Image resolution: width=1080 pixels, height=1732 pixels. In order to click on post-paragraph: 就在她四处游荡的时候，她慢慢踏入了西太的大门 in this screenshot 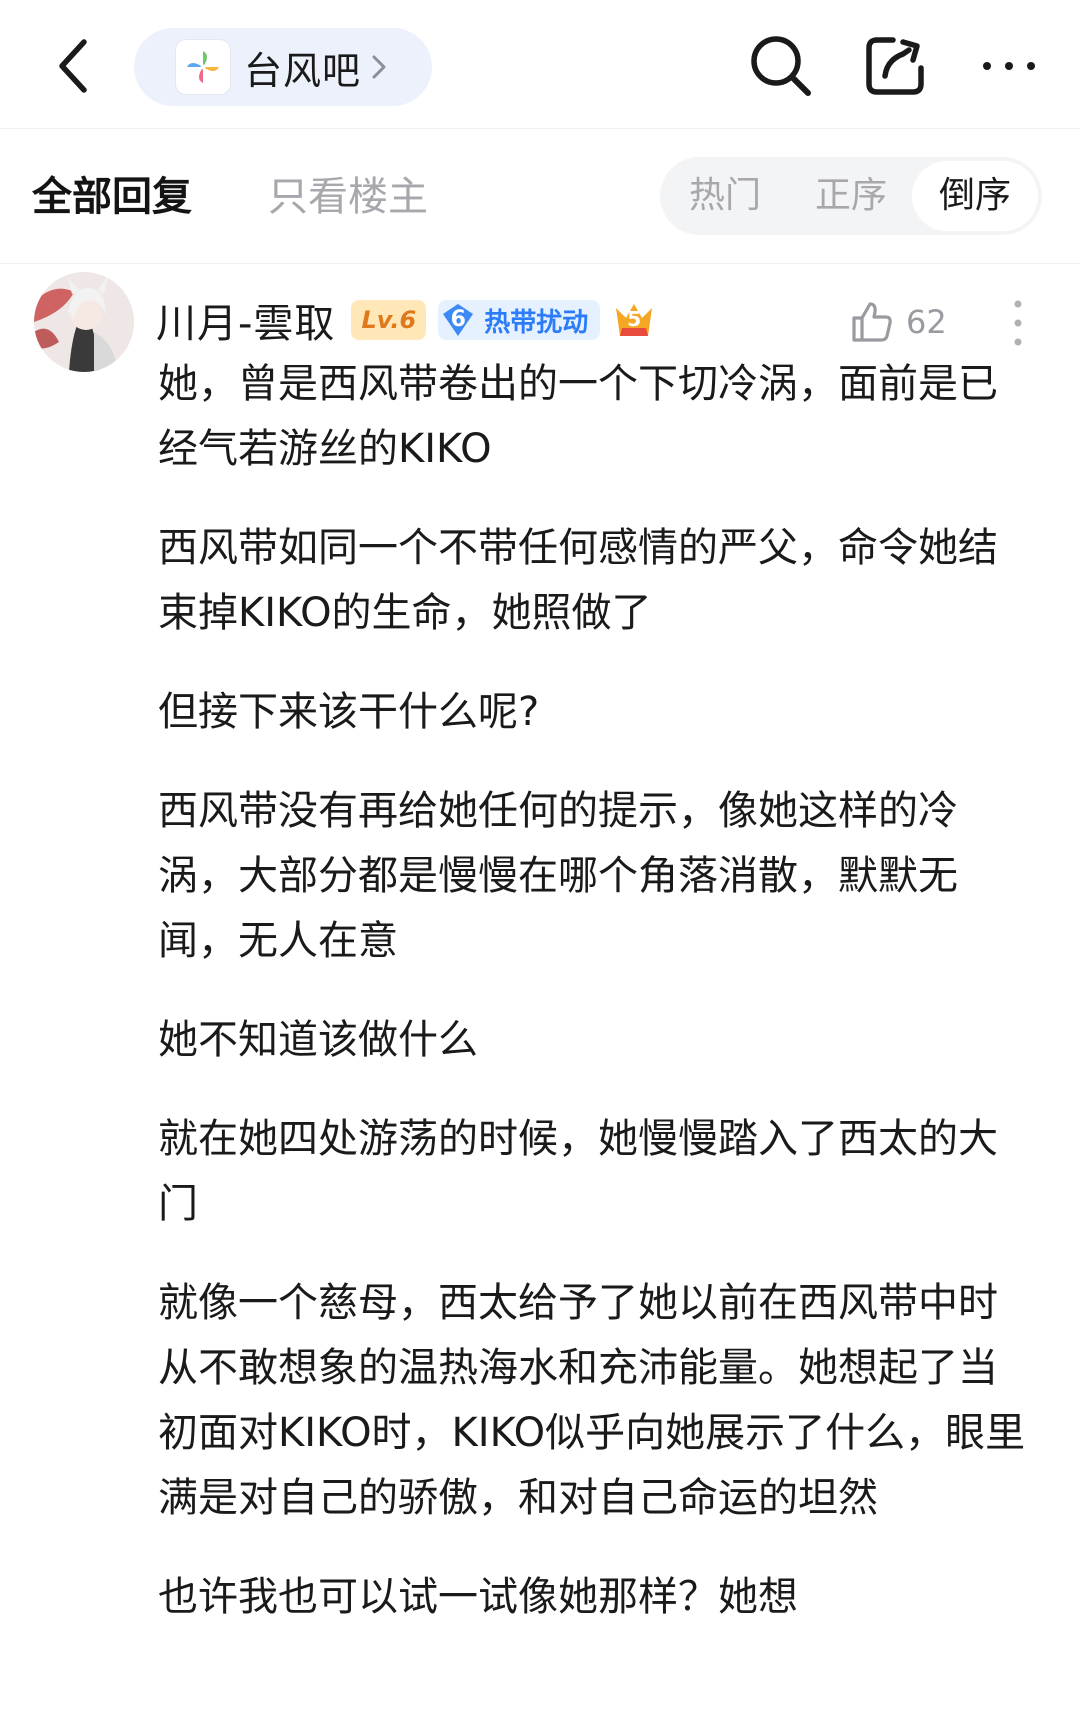, I will do `click(578, 1171)`.